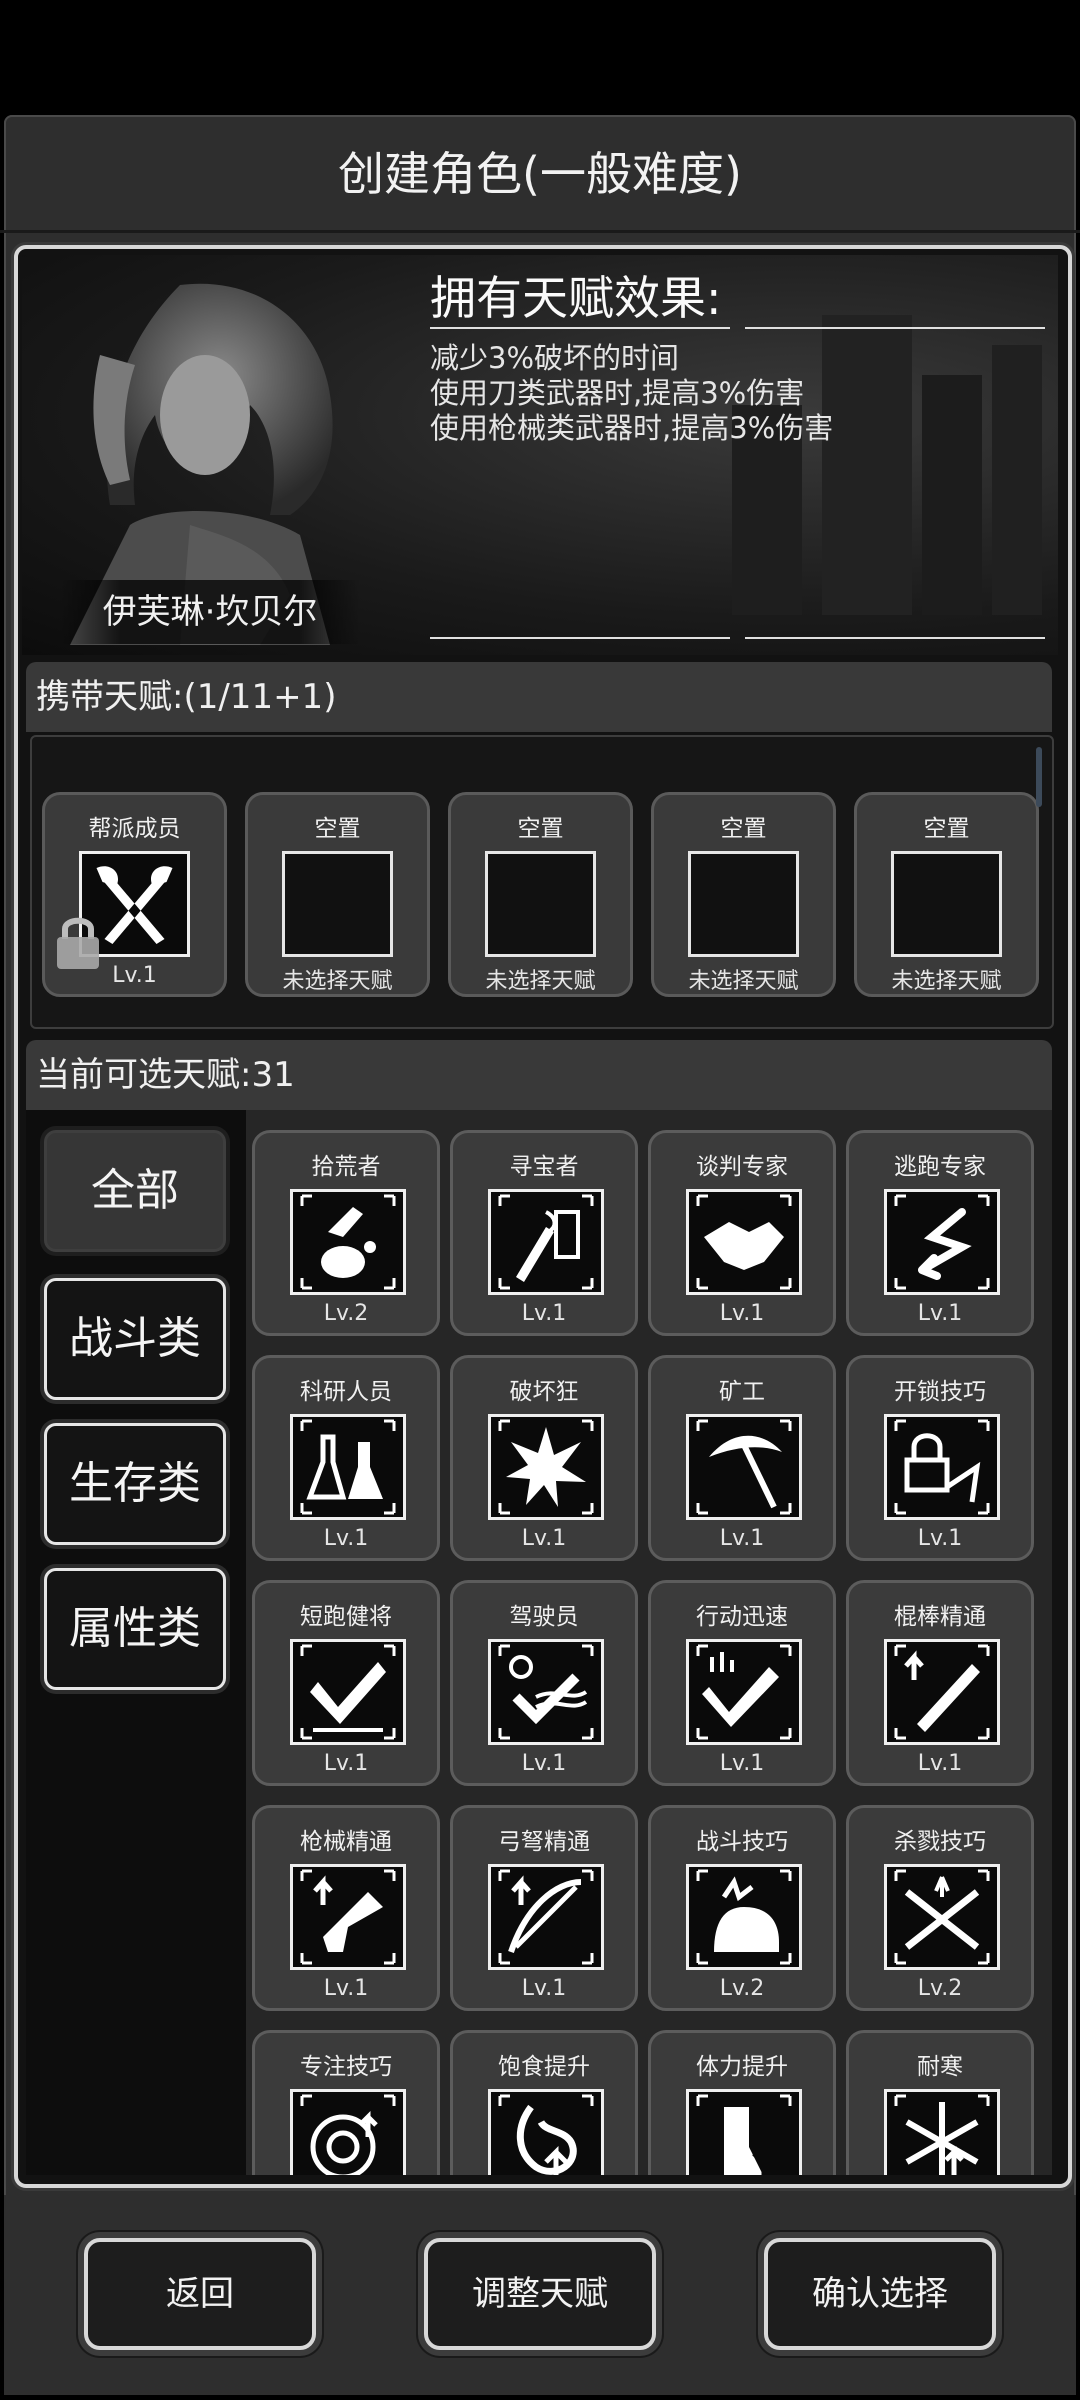  I want to click on talent-card: 战斗技巧 Lv.2, so click(742, 1908).